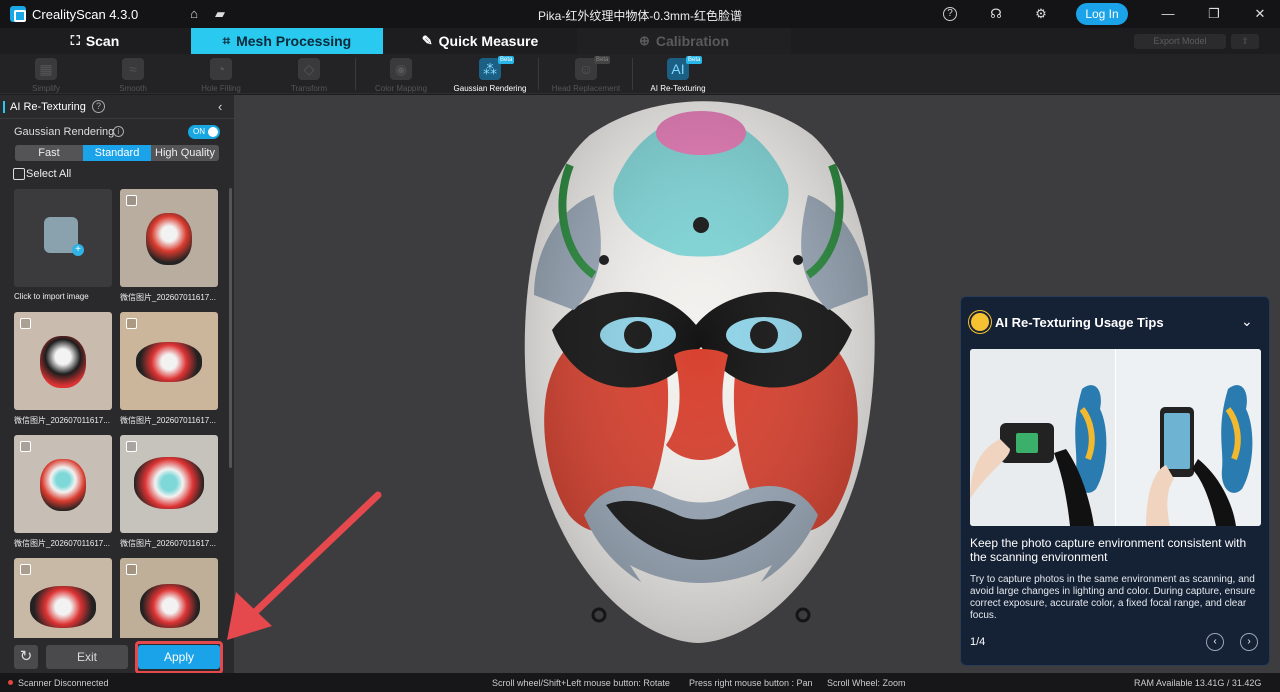  What do you see at coordinates (220, 14) in the screenshot?
I see `folder-icon: ▰` at bounding box center [220, 14].